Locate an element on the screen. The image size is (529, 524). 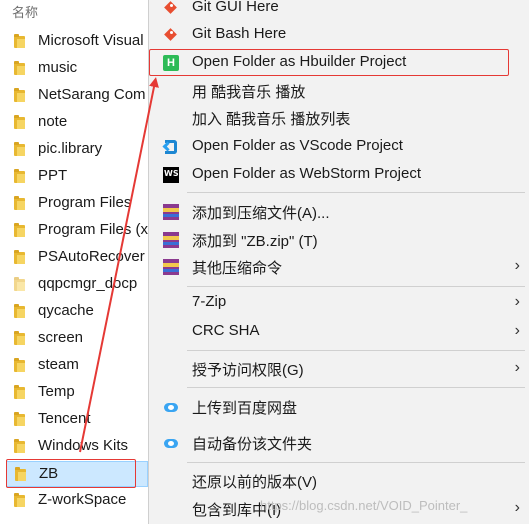
annotation-arrow is located at coordinates (119, 265).